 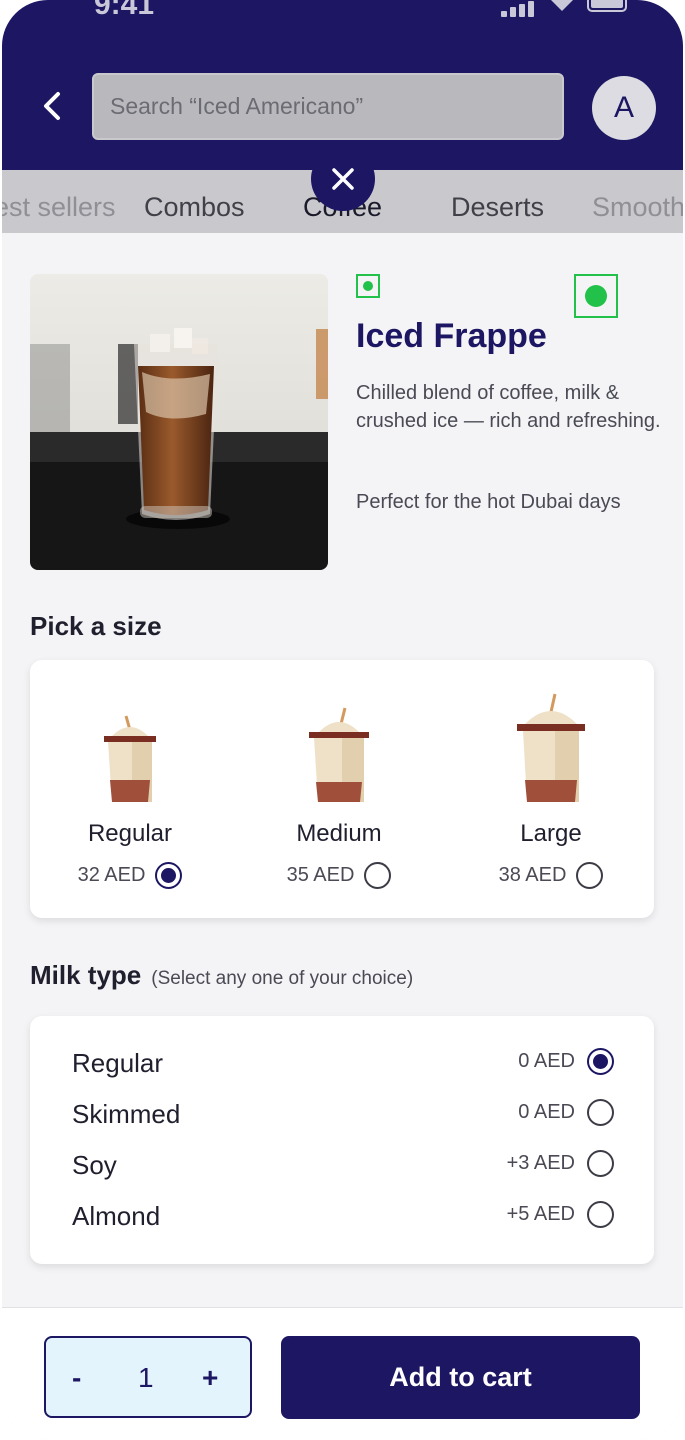 What do you see at coordinates (76, 1378) in the screenshot?
I see `decrement-button: -` at bounding box center [76, 1378].